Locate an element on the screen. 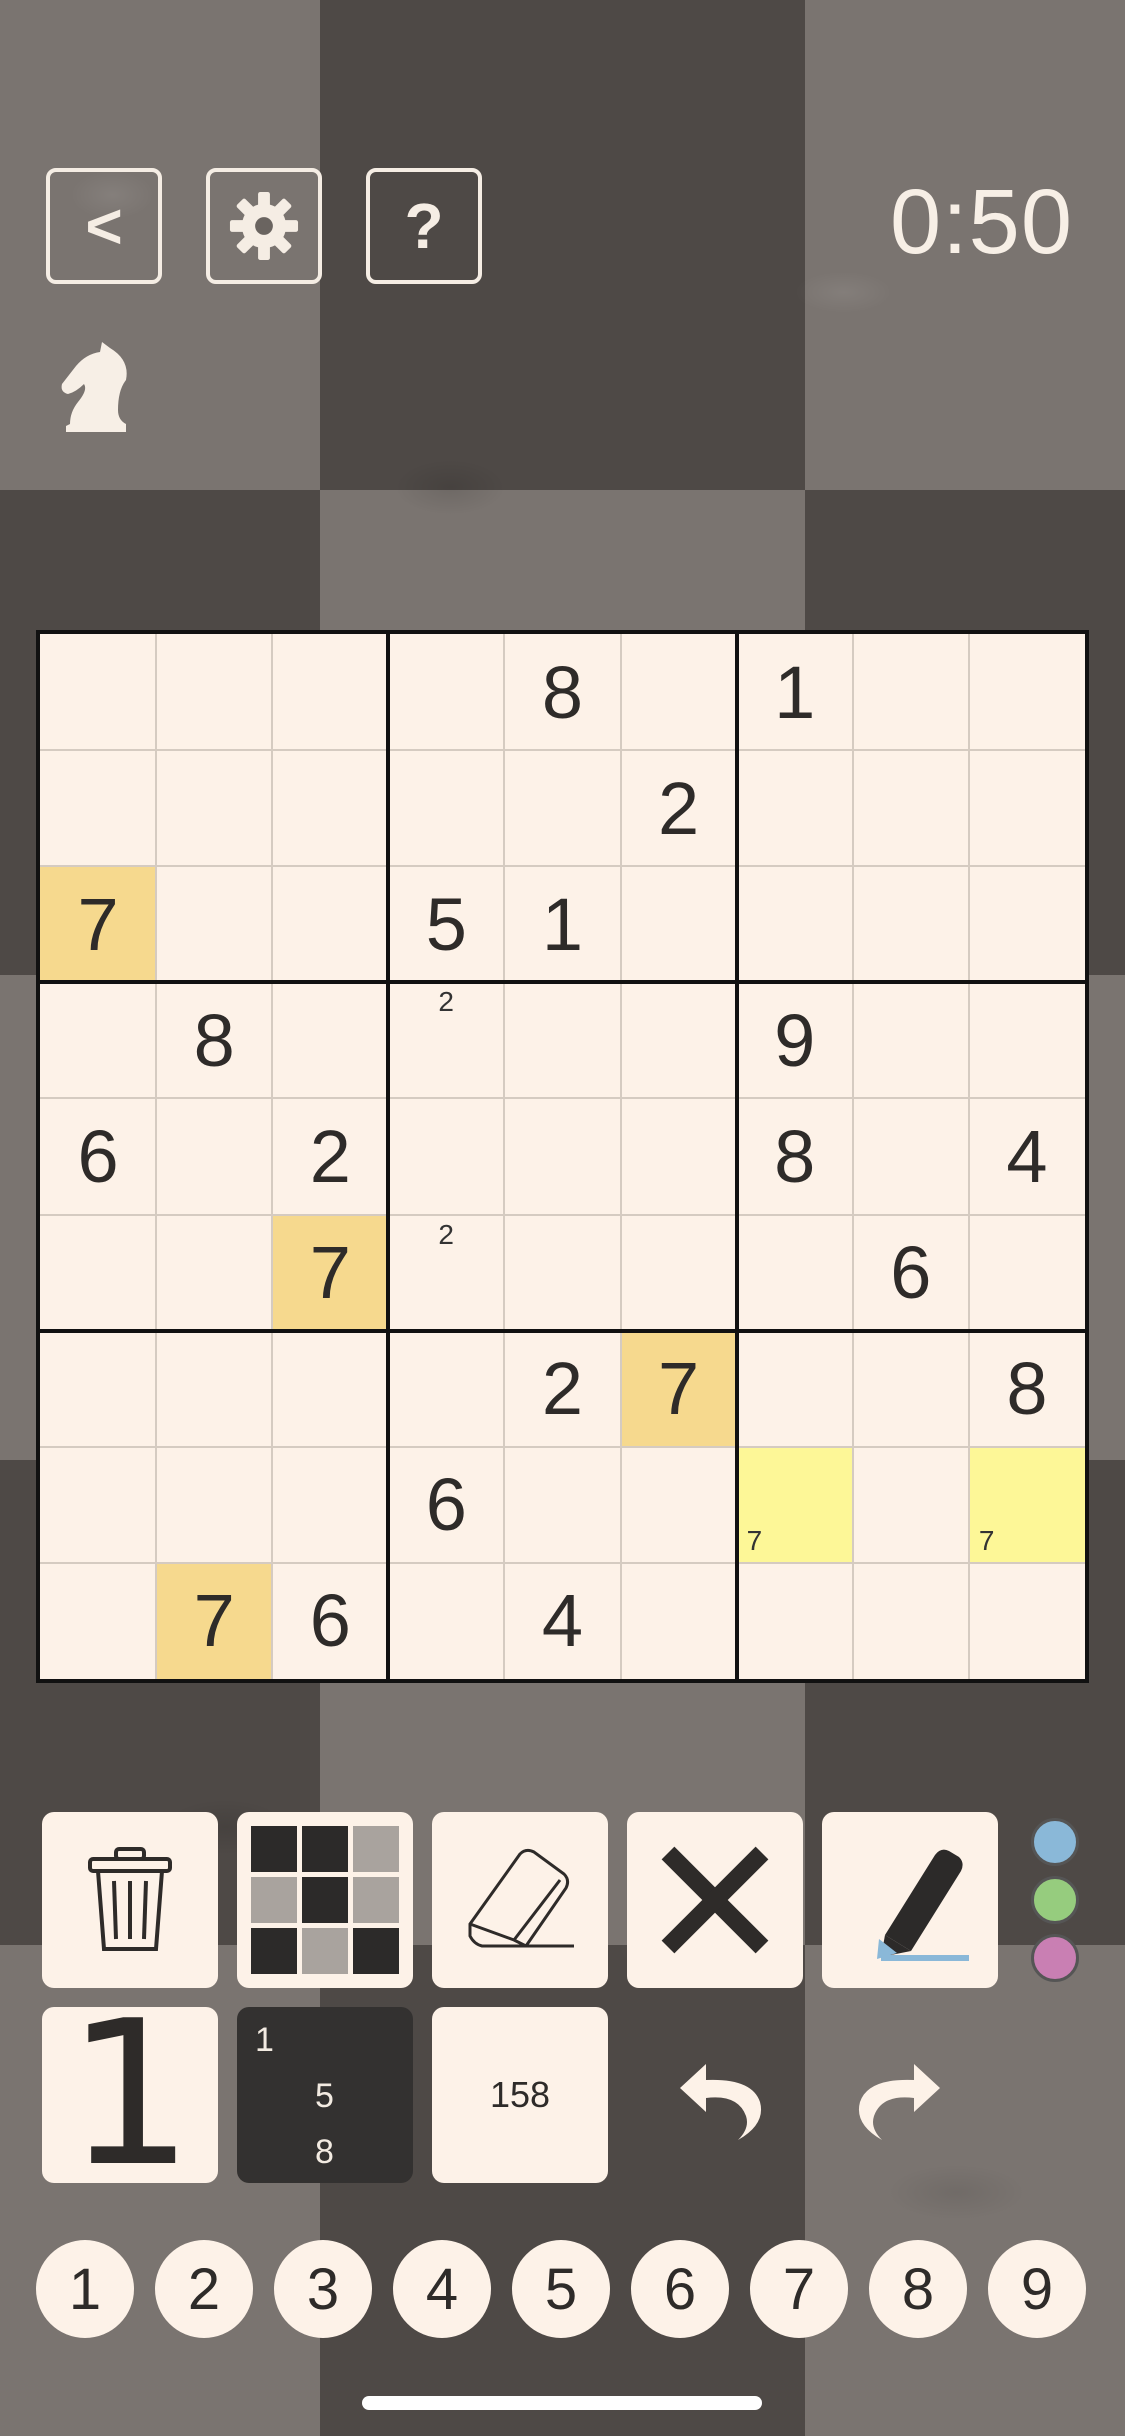 This screenshot has width=1125, height=2436. cell-r2-c7 is located at coordinates (795, 808).